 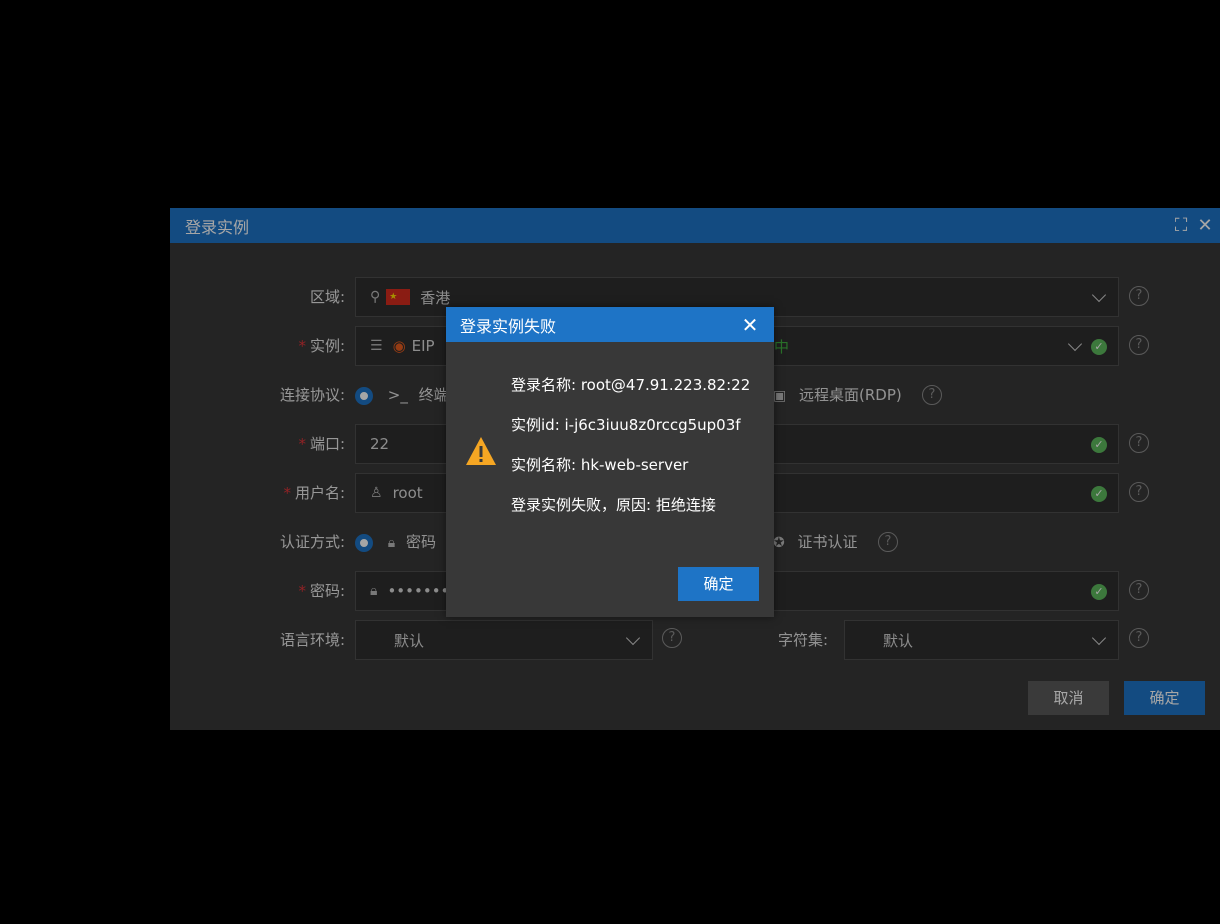 What do you see at coordinates (613, 505) in the screenshot?
I see `failure-reason-text: 登录实例失败，原因: 拒绝连接` at bounding box center [613, 505].